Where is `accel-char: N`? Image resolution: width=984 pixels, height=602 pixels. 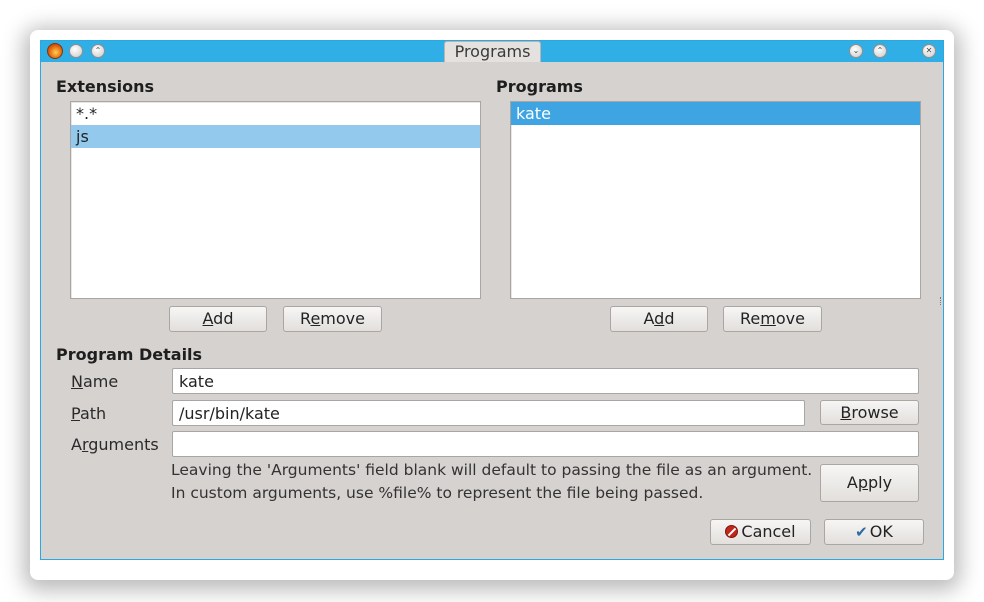 accel-char: N is located at coordinates (77, 381).